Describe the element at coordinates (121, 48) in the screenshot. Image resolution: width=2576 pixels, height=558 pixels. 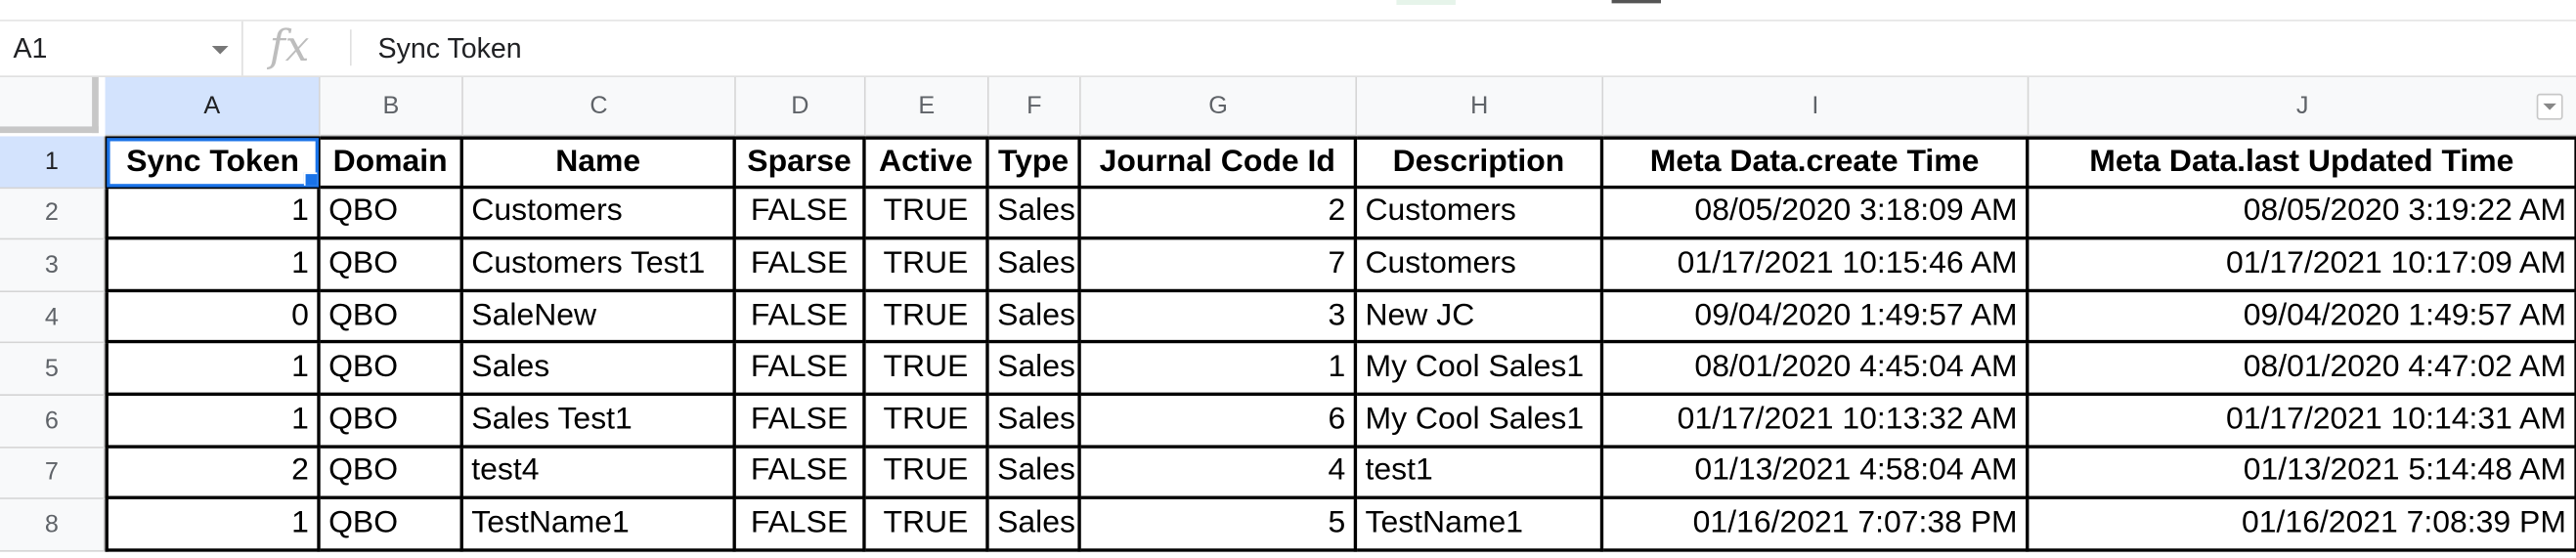
I see `name-box: A1` at that location.